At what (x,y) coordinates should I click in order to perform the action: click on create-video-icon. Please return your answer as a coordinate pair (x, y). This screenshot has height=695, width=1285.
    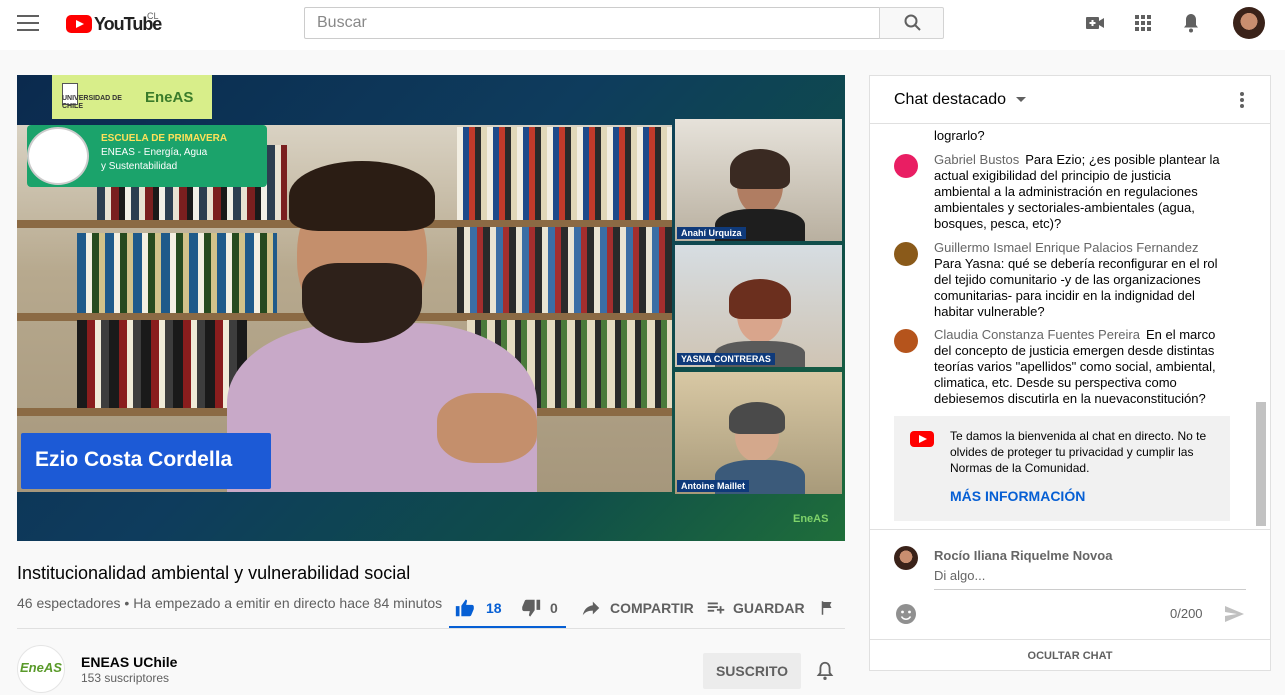
    Looking at the image, I should click on (1095, 23).